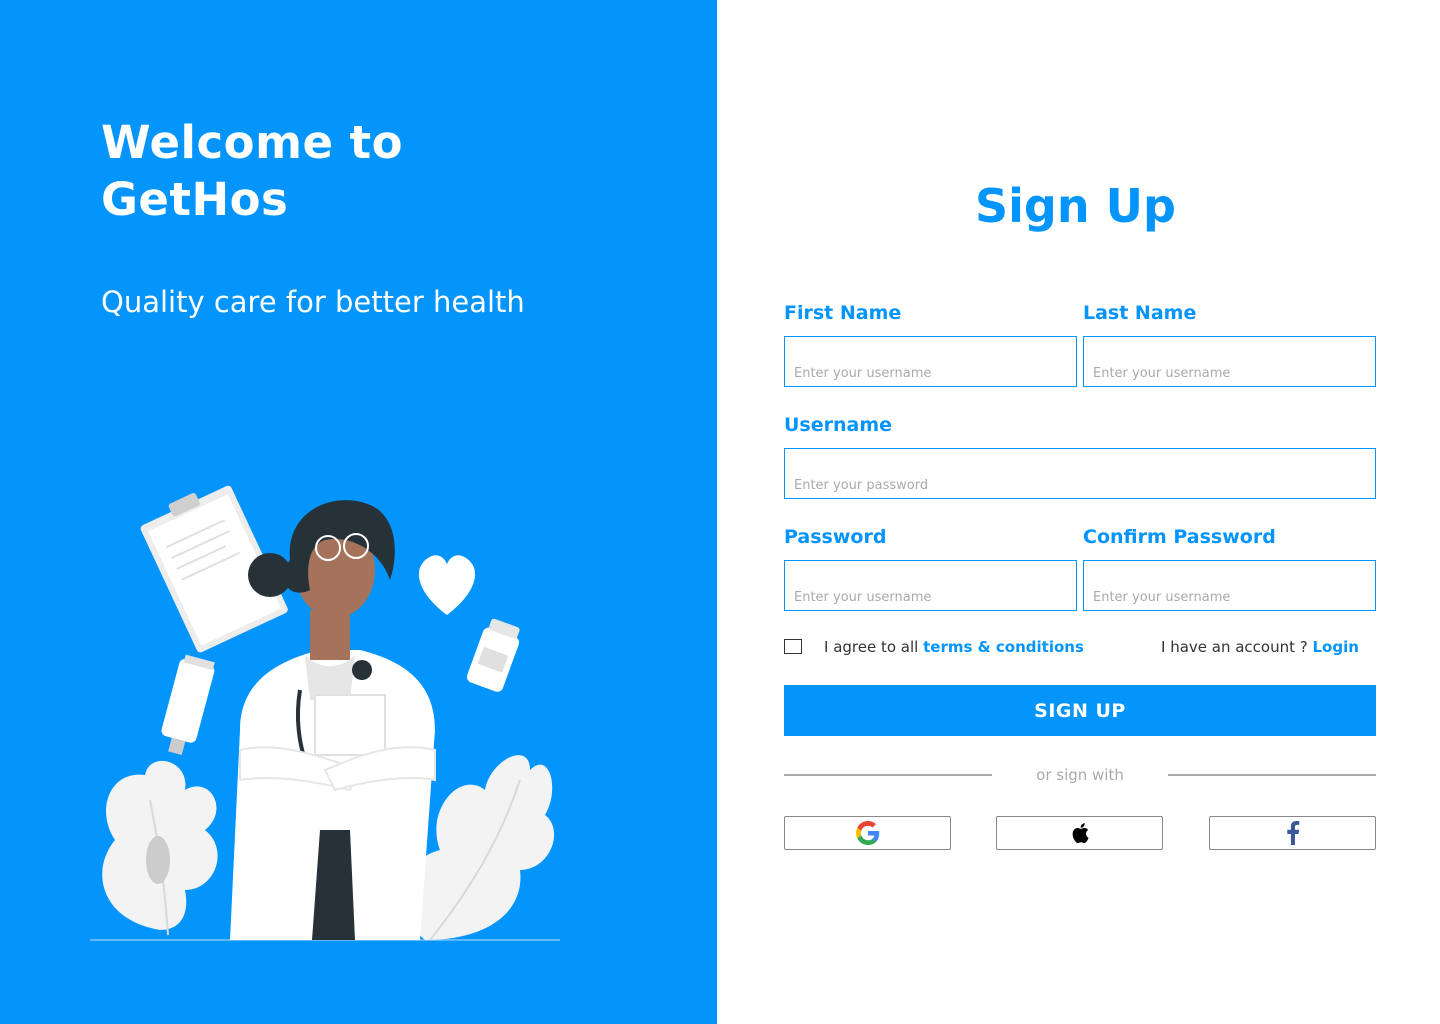 The image size is (1440, 1024). I want to click on facebook-icon, so click(1292, 833).